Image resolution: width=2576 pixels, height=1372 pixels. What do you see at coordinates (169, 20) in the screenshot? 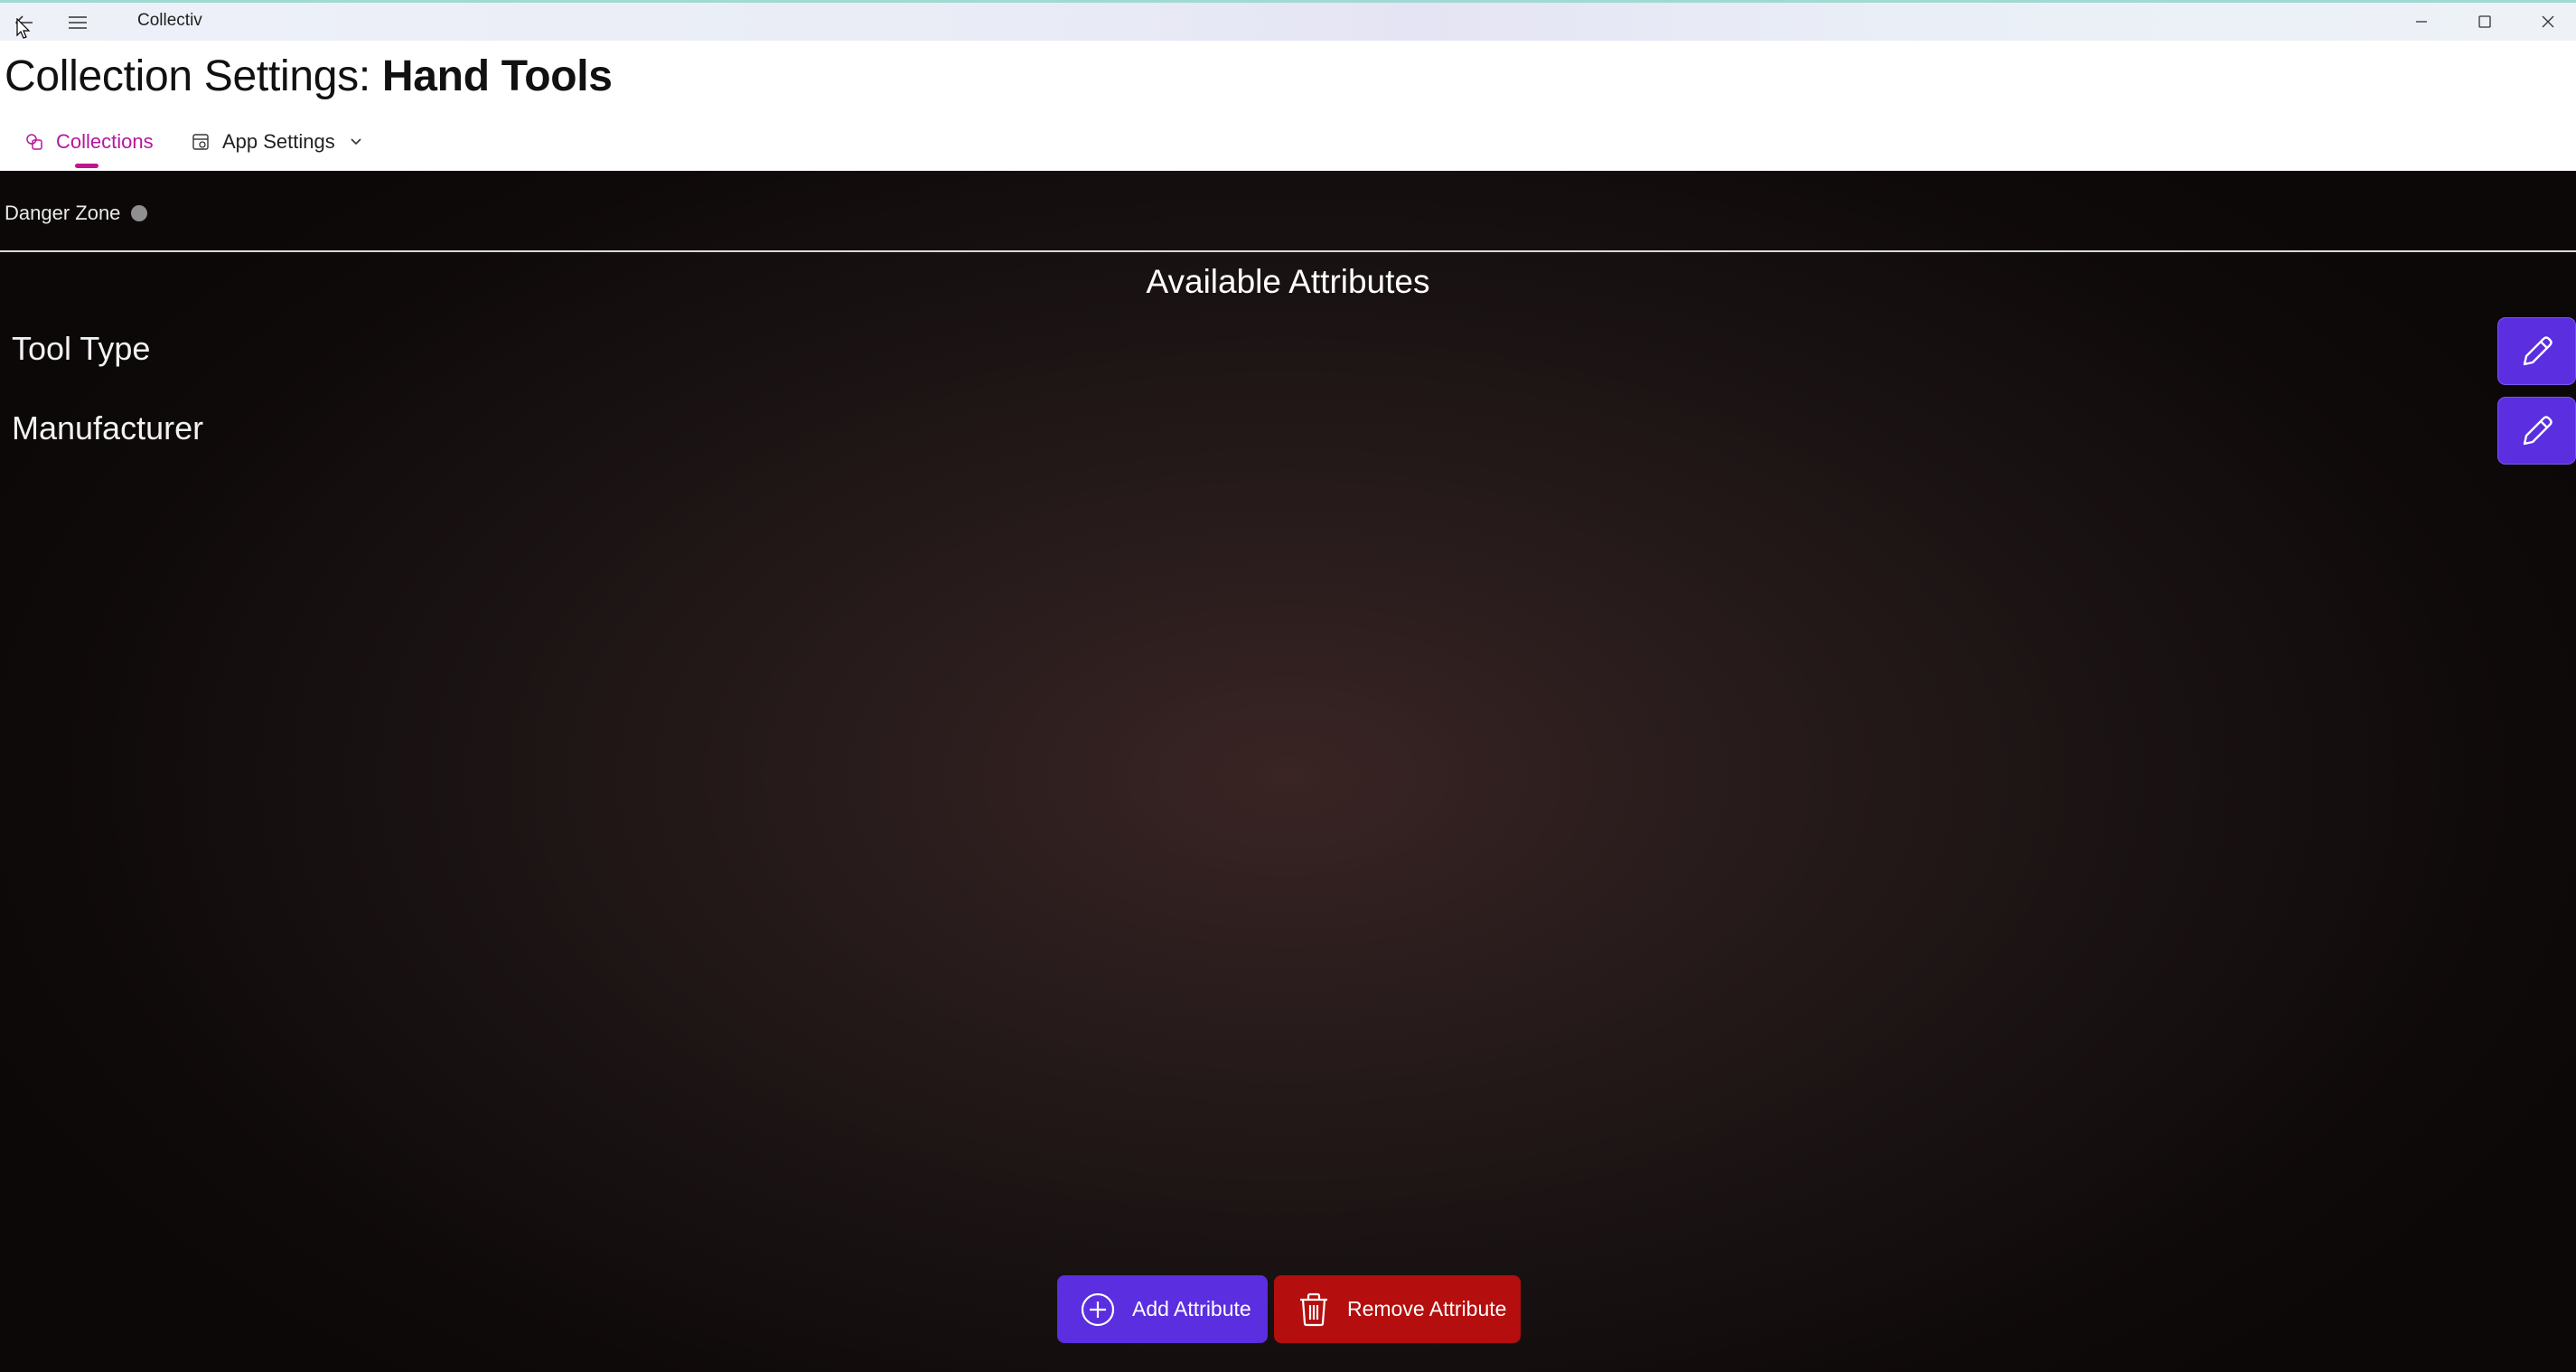
I see `app-title: Collectiv` at bounding box center [169, 20].